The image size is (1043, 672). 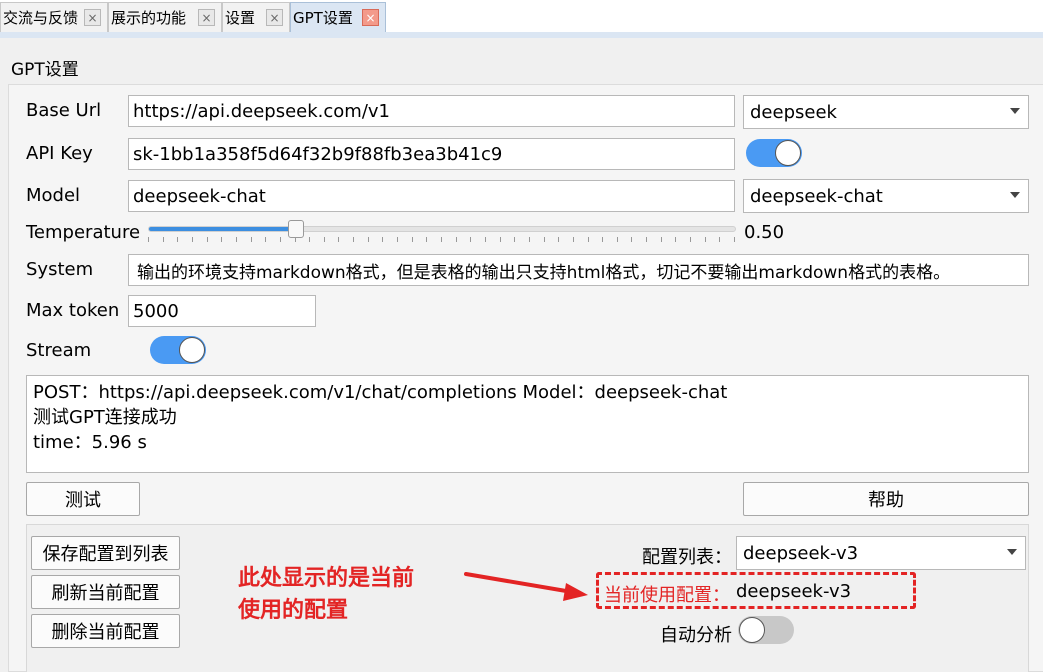 I want to click on test-button: 测试, so click(x=83, y=499).